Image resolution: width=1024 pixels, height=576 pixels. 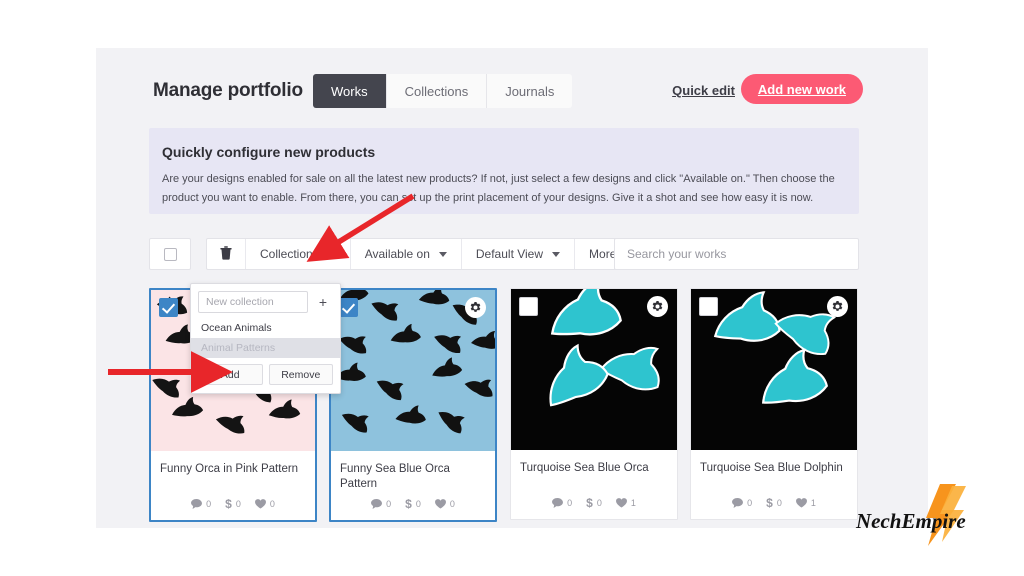 I want to click on filter-default-view-label: Default View, so click(x=509, y=254).